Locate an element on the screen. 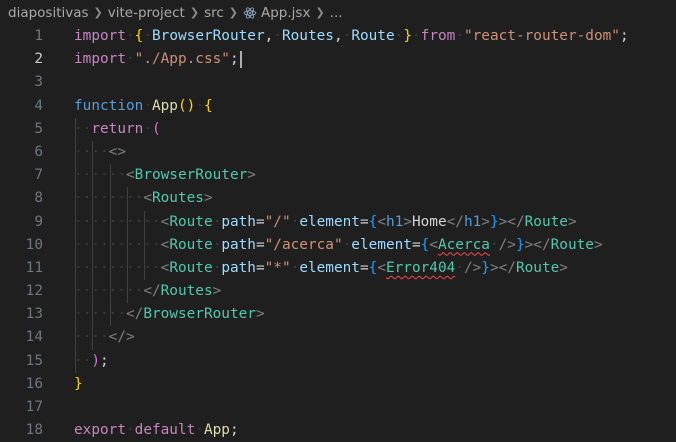 Image resolution: width=676 pixels, height=442 pixels. breadcrumb-segment-diapositivas: diapositivas is located at coordinates (48, 13).